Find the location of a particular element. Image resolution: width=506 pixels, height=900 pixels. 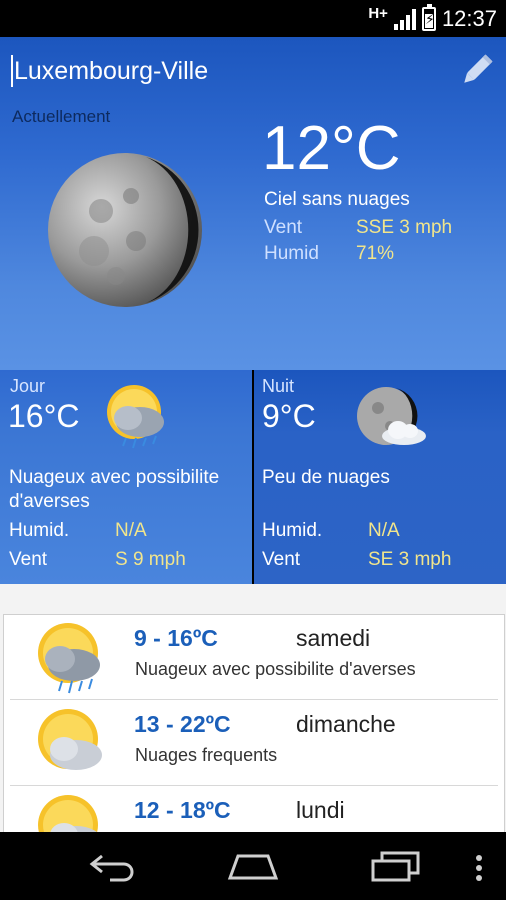

moon-cloud-icon is located at coordinates (391, 416).